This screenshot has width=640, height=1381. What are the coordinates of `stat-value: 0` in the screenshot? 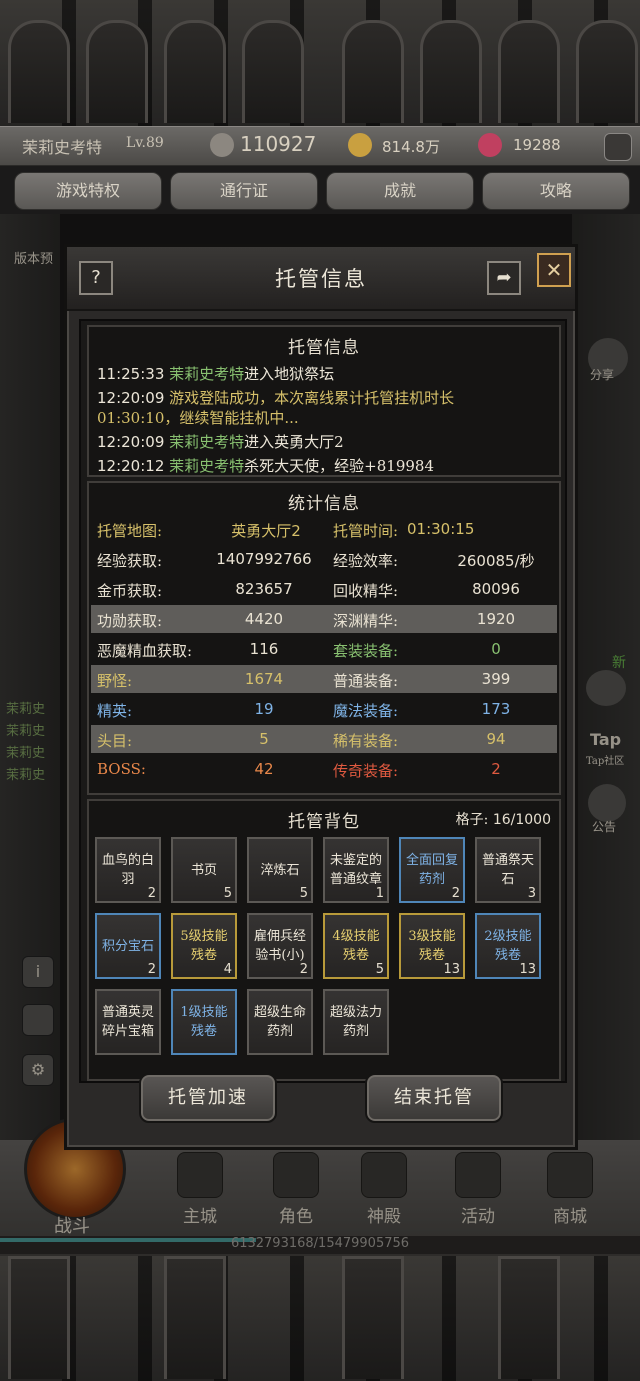 It's located at (496, 649).